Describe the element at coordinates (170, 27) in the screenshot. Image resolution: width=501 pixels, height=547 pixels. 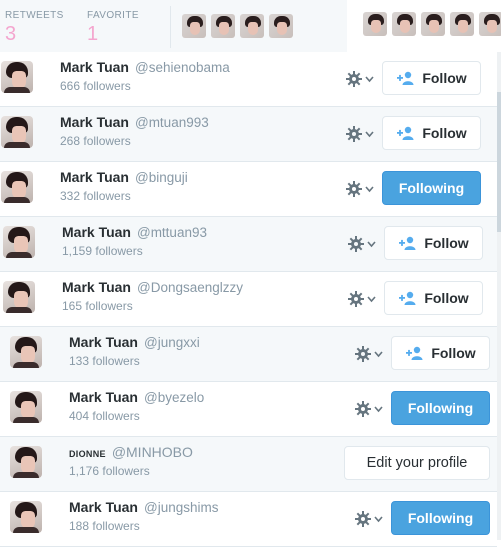
I see `stats-divider` at that location.